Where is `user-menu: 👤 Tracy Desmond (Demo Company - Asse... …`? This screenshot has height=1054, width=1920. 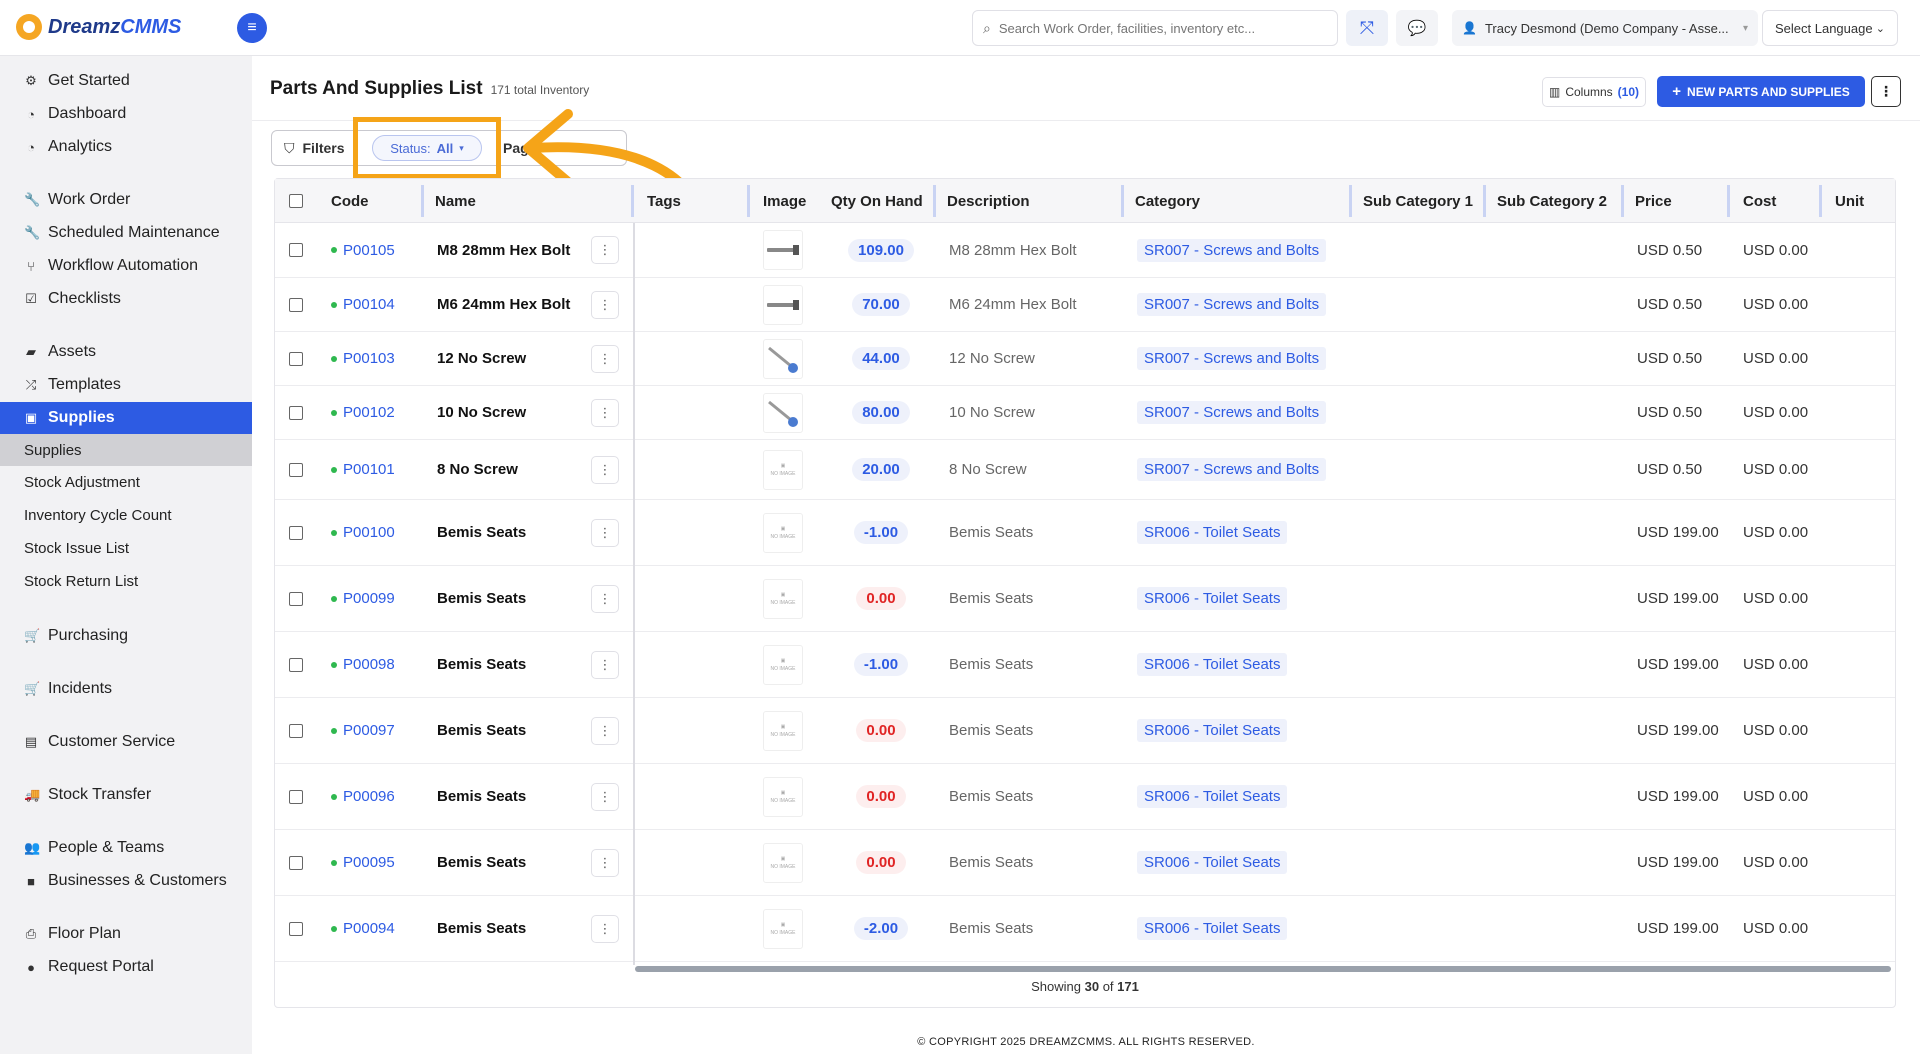 user-menu: 👤 Tracy Desmond (Demo Company - Asse... … is located at coordinates (1605, 28).